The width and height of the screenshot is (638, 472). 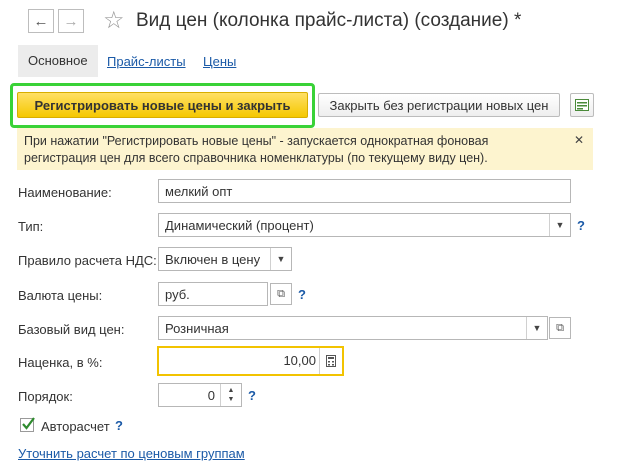 I want to click on calculator-icon, so click(x=331, y=361).